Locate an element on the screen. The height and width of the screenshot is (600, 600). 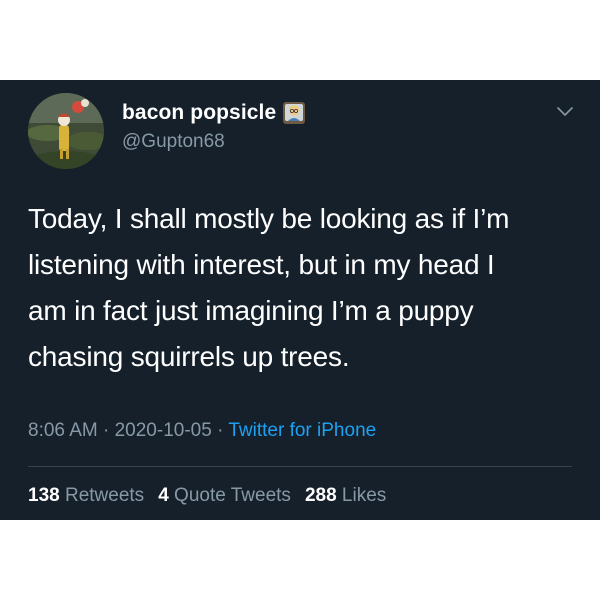
divider is located at coordinates (300, 466).